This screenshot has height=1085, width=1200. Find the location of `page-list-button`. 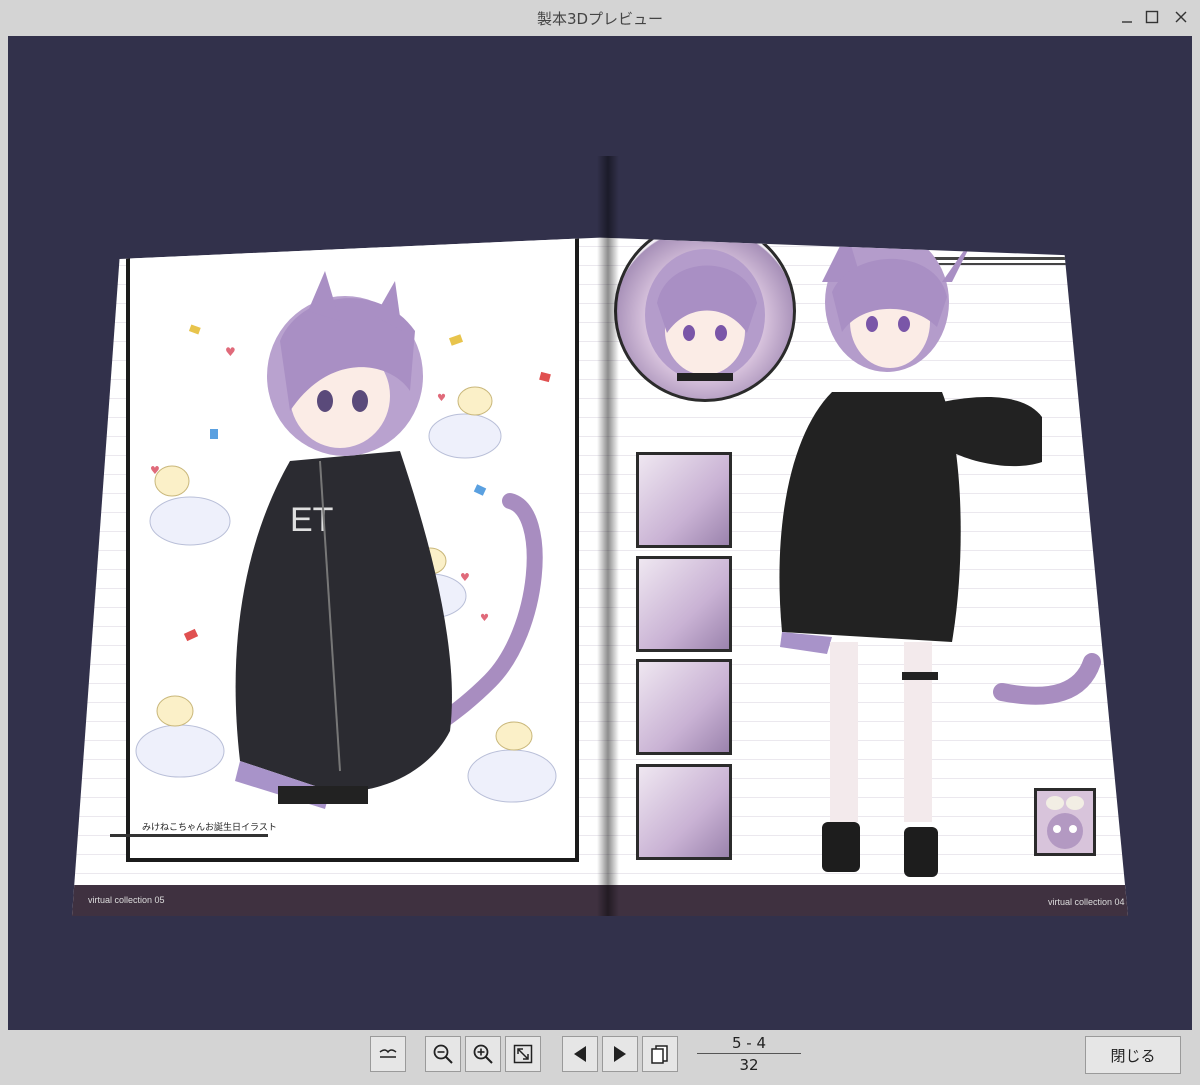

page-list-button is located at coordinates (660, 1054).